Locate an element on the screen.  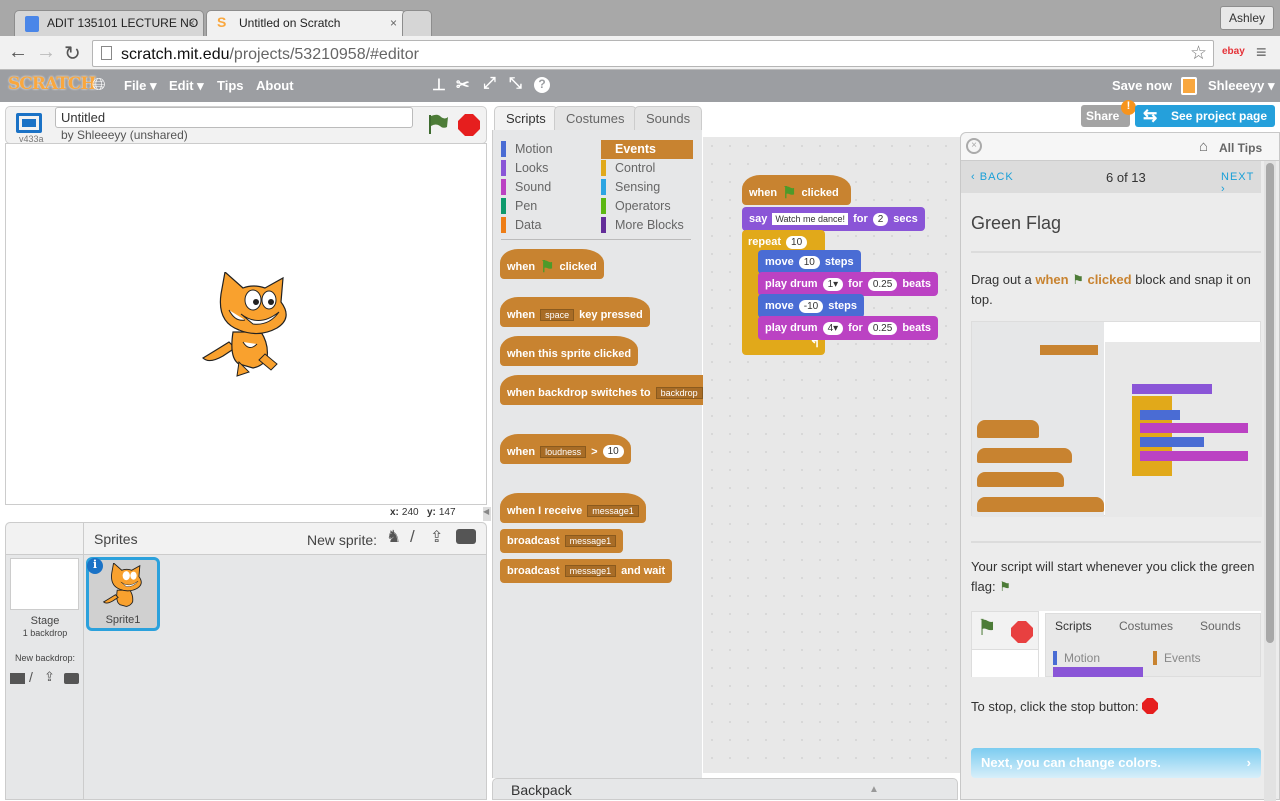
upload-backdrop-icon: ⇪ is located at coordinates (49, 677).